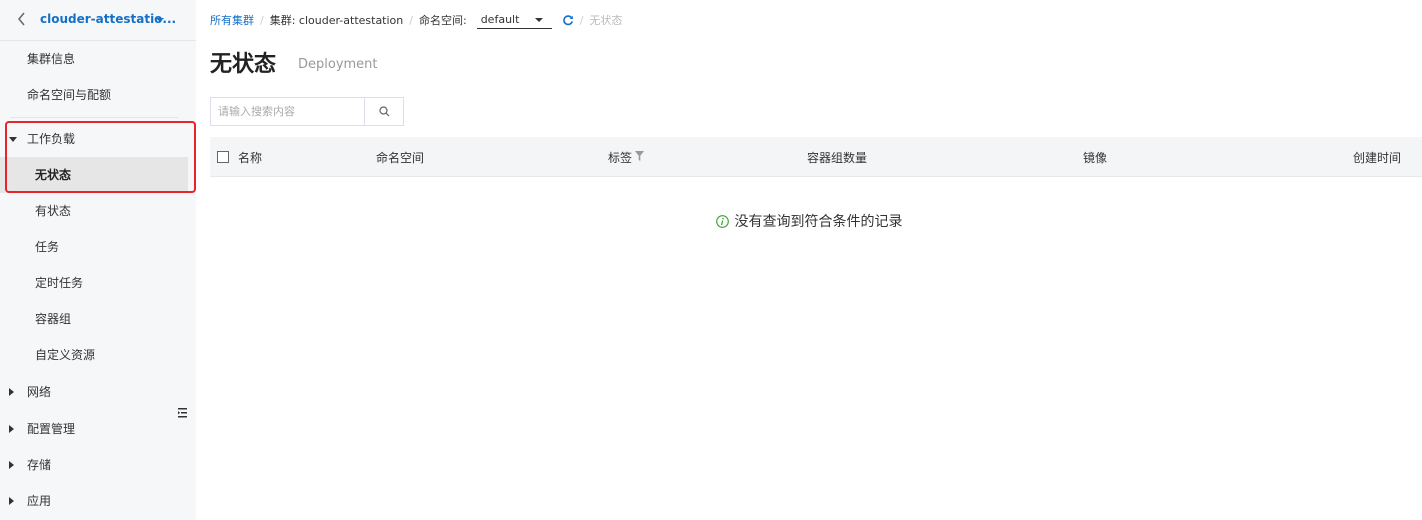 The height and width of the screenshot is (520, 1422). Describe the element at coordinates (23, 20) in the screenshot. I see `back-icon` at that location.